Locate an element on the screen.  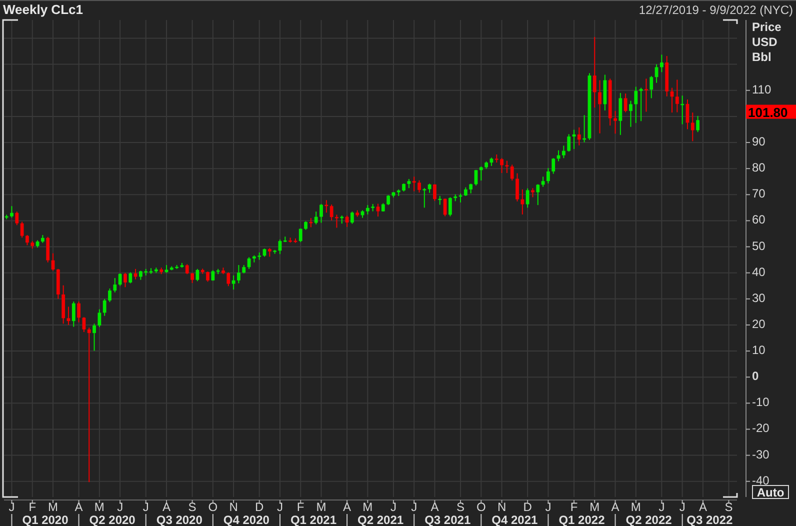
date-range: 12/27/2019 - 9/9/2022 (NYC) is located at coordinates (715, 10).